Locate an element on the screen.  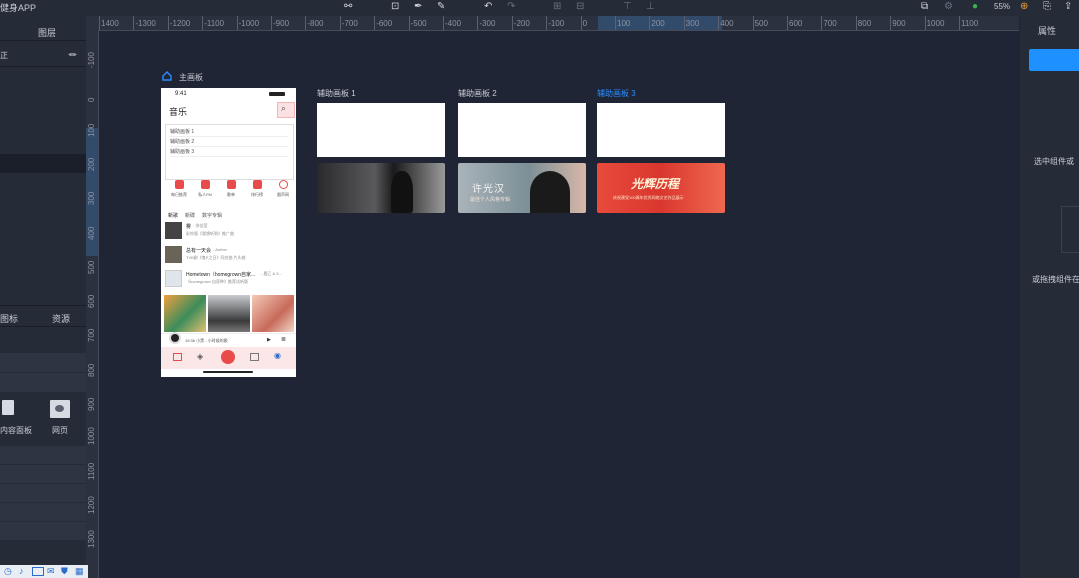
add-artboard-icon: ⊡ is located at coordinates (395, 7).